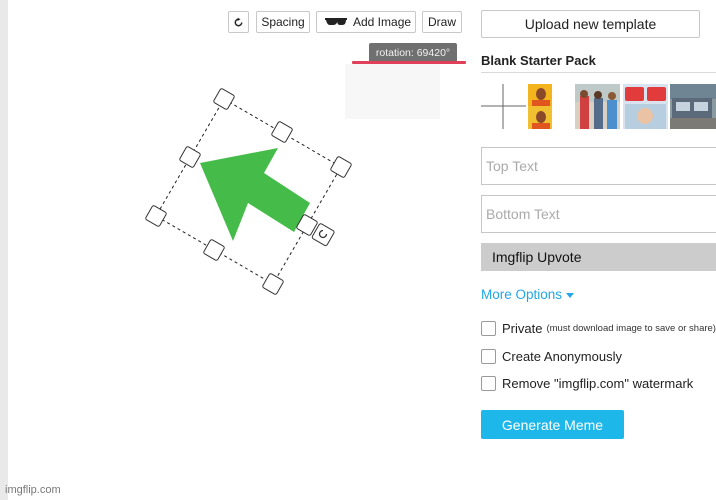  What do you see at coordinates (190, 157) in the screenshot?
I see `resize-handle-left-mid` at bounding box center [190, 157].